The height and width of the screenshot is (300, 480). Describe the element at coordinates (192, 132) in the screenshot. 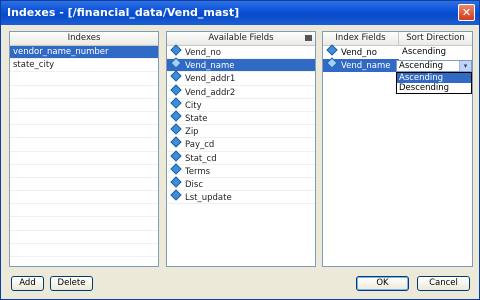

I see `list-item-label: Zip` at that location.